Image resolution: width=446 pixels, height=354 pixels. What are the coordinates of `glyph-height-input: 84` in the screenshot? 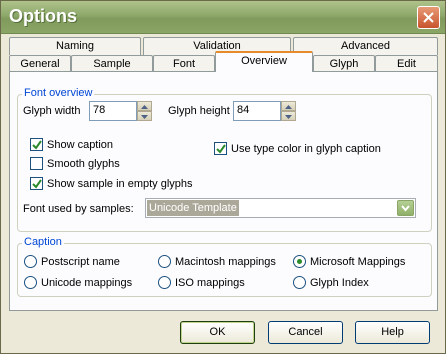 It's located at (257, 111).